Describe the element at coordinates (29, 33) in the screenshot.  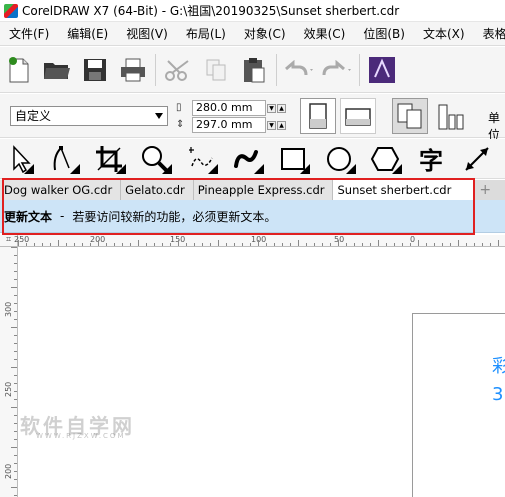
I see `menu-file: 文件(F)` at that location.